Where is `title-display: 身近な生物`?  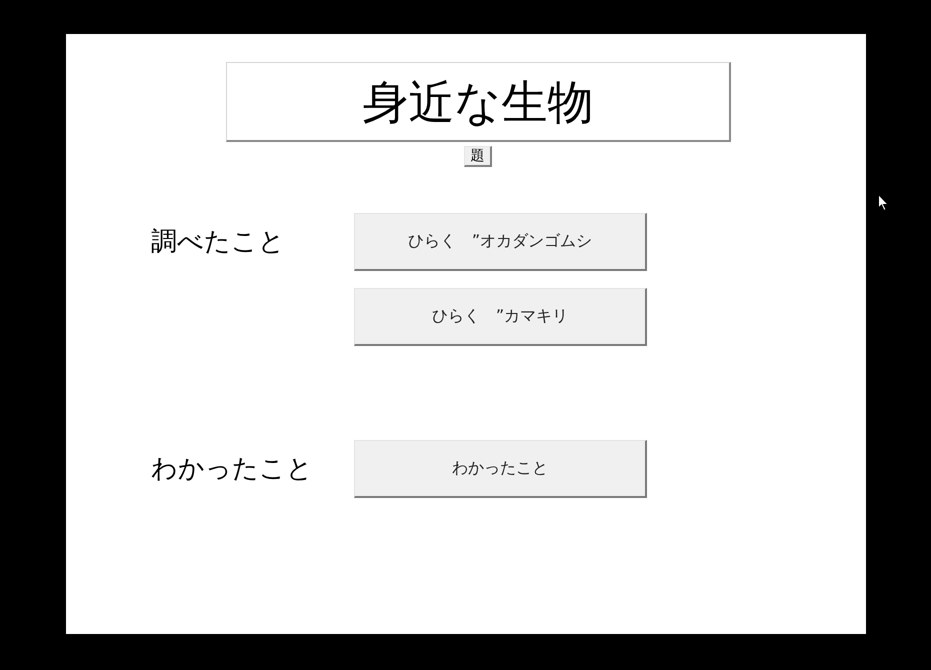 title-display: 身近な生物 is located at coordinates (478, 102).